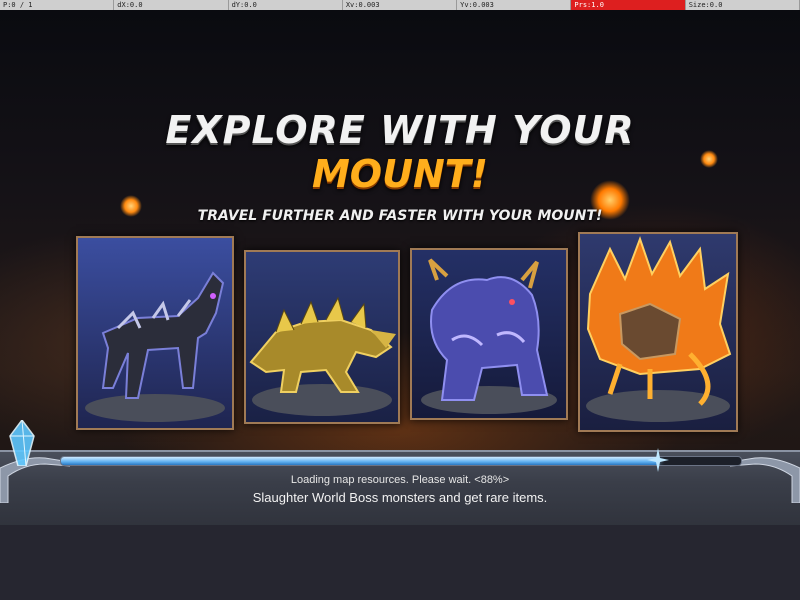 The height and width of the screenshot is (600, 800). I want to click on screen-bottom-bar, so click(400, 562).